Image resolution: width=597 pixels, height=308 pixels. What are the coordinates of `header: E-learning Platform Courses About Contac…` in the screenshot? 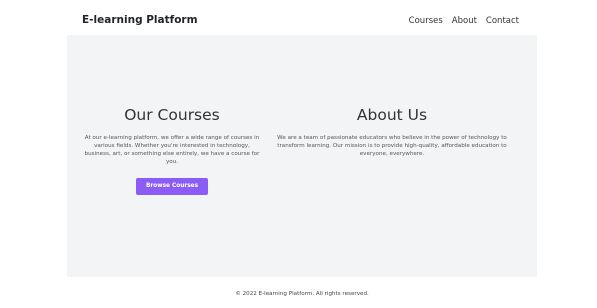 It's located at (302, 21).